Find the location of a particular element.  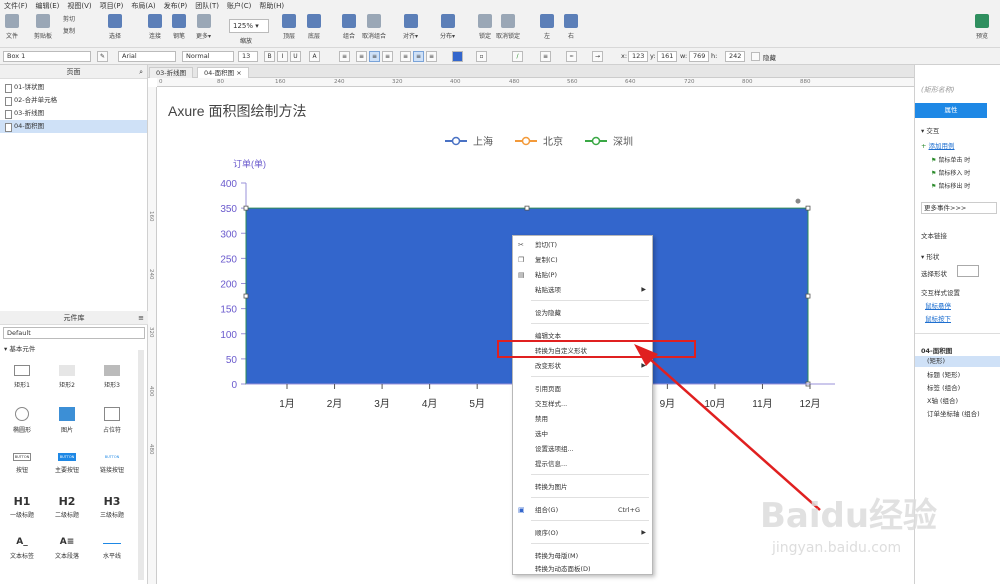

font-family-select: Arial is located at coordinates (147, 56).